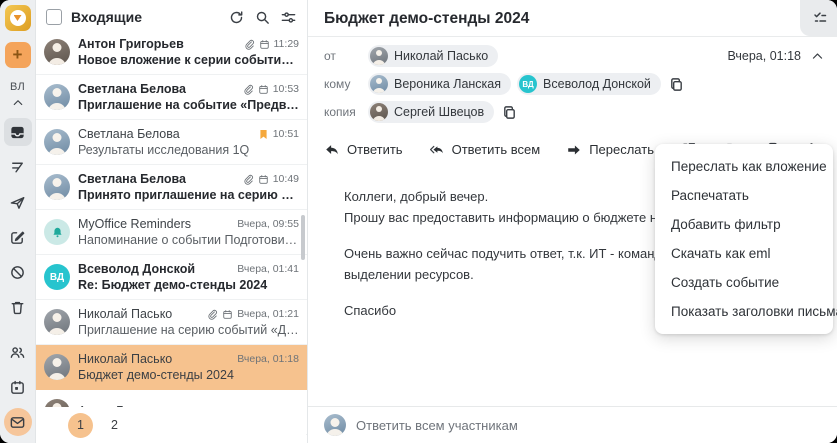  What do you see at coordinates (764, 56) in the screenshot?
I see `message-date: Вчера, 01:18` at bounding box center [764, 56].